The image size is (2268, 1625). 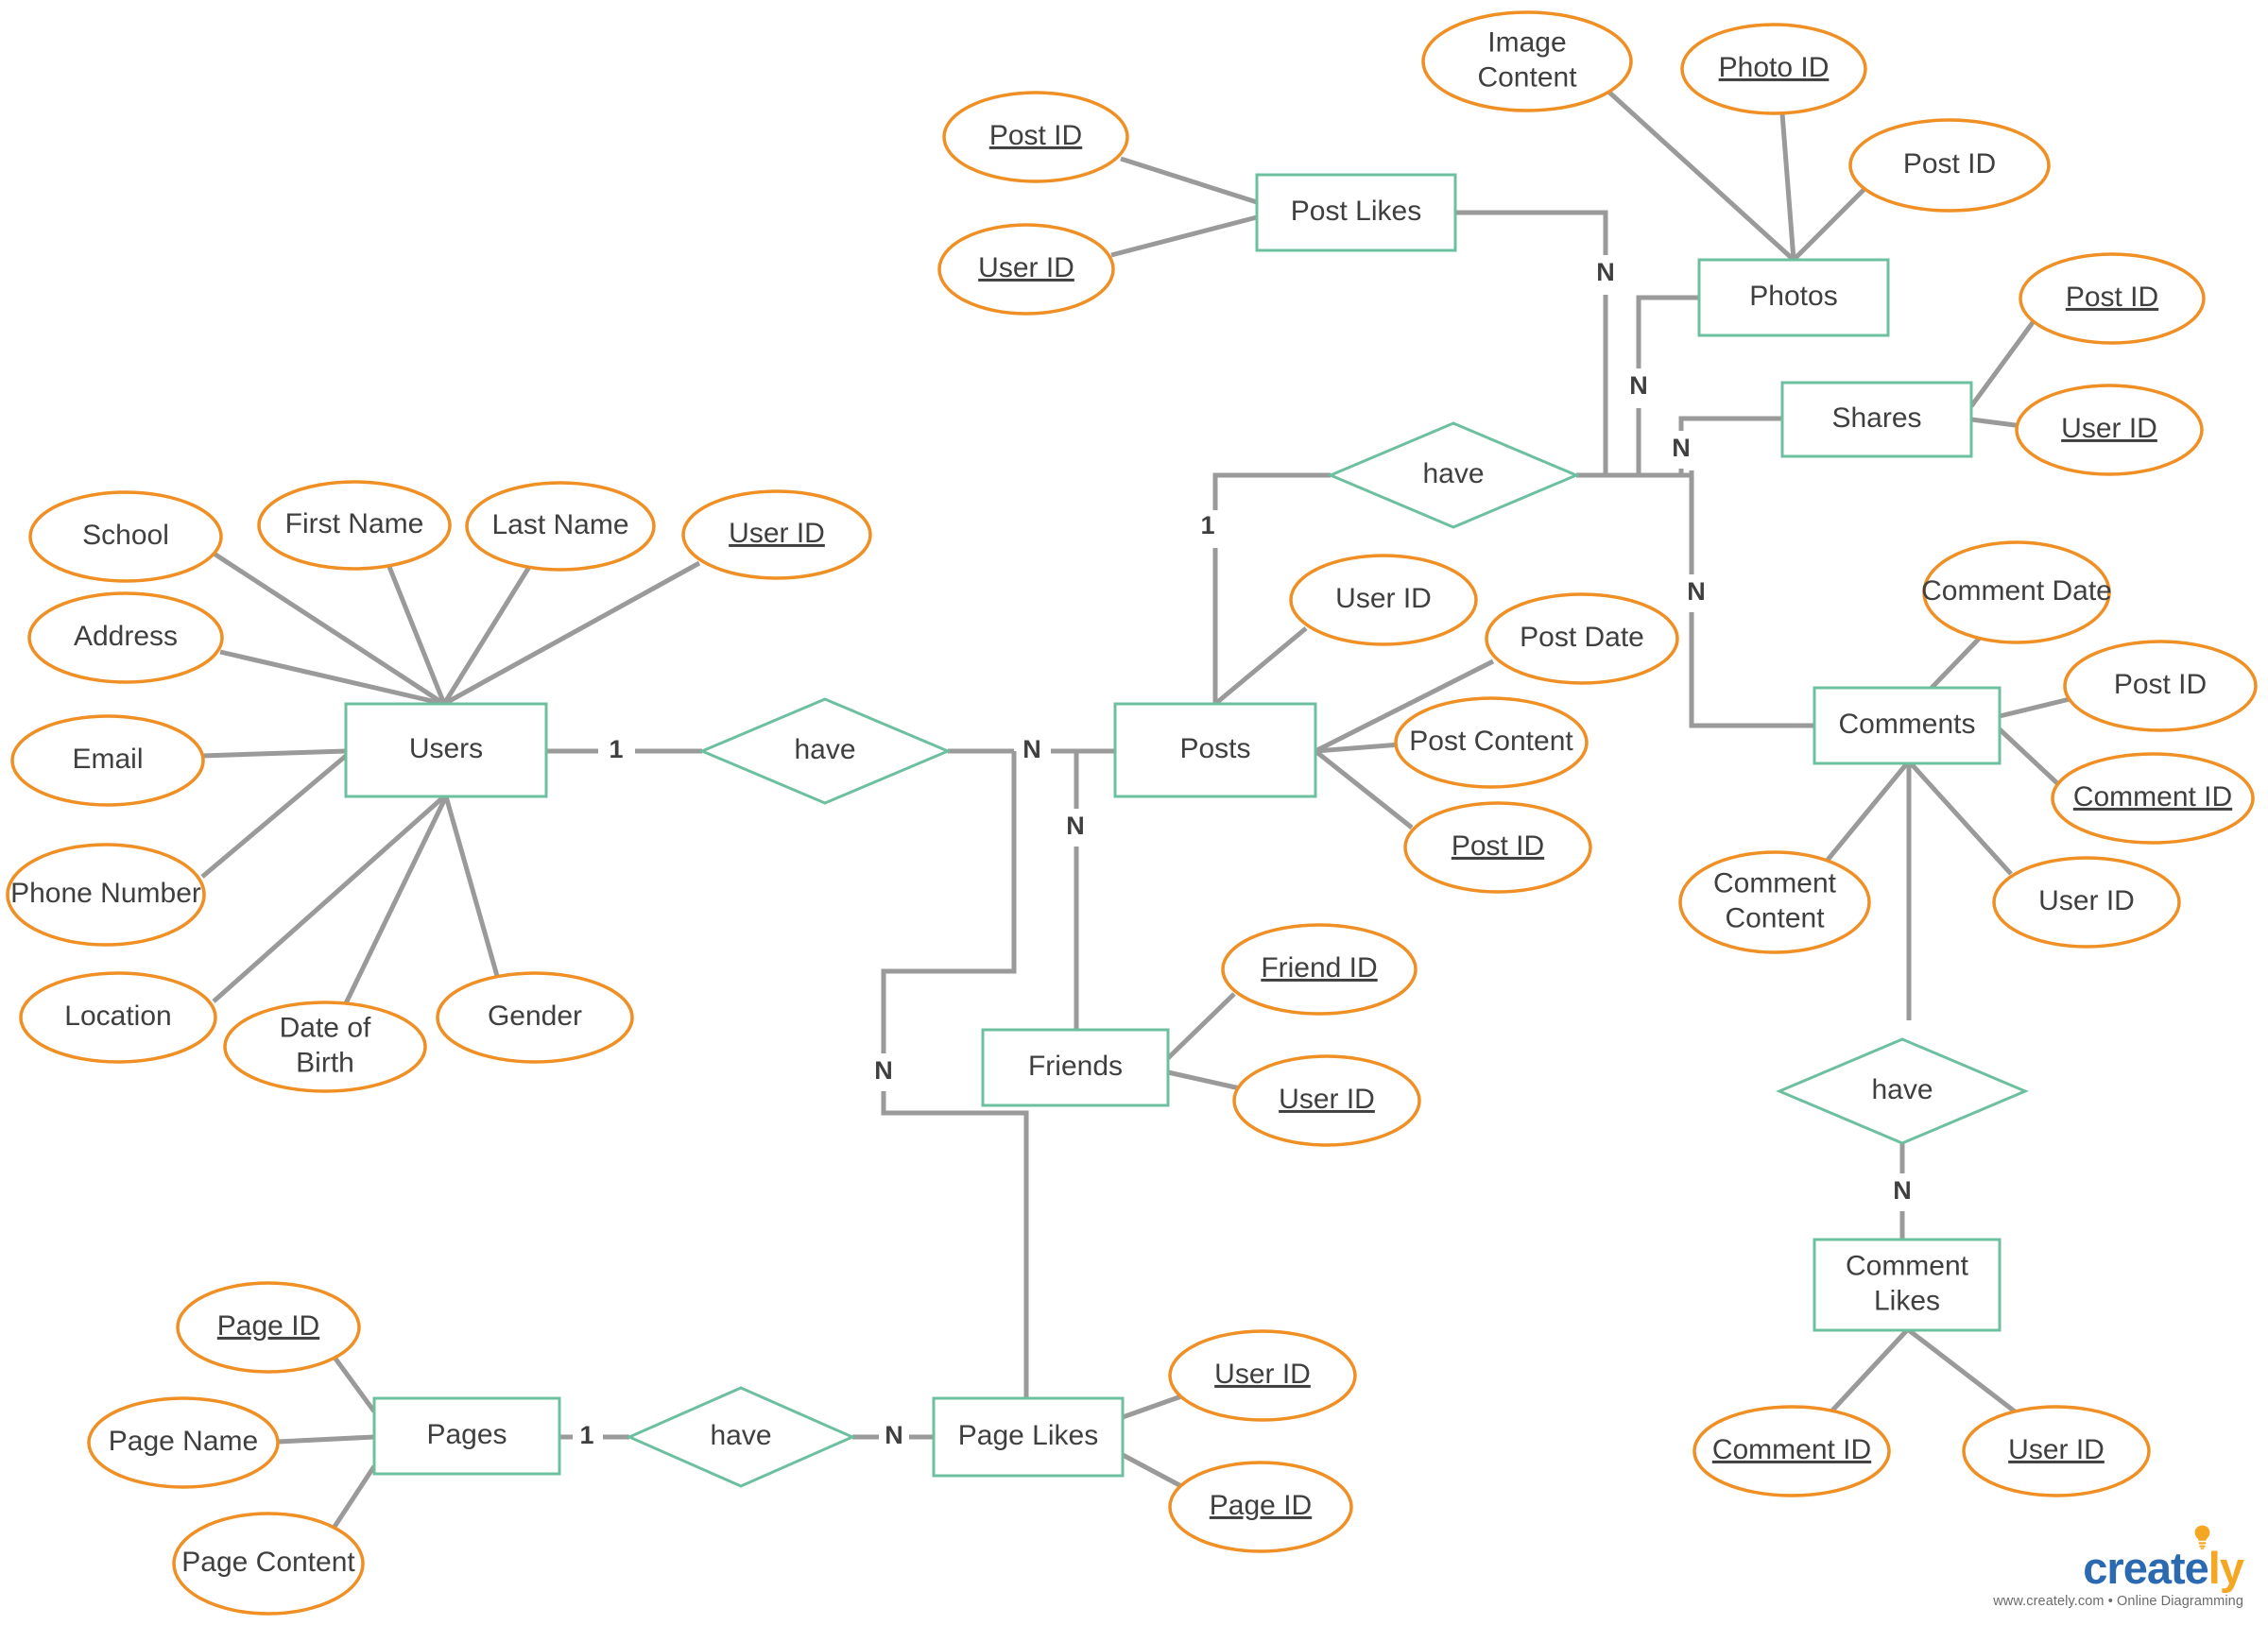 I want to click on attribute-posts-post-content: Post Content, so click(x=1491, y=743).